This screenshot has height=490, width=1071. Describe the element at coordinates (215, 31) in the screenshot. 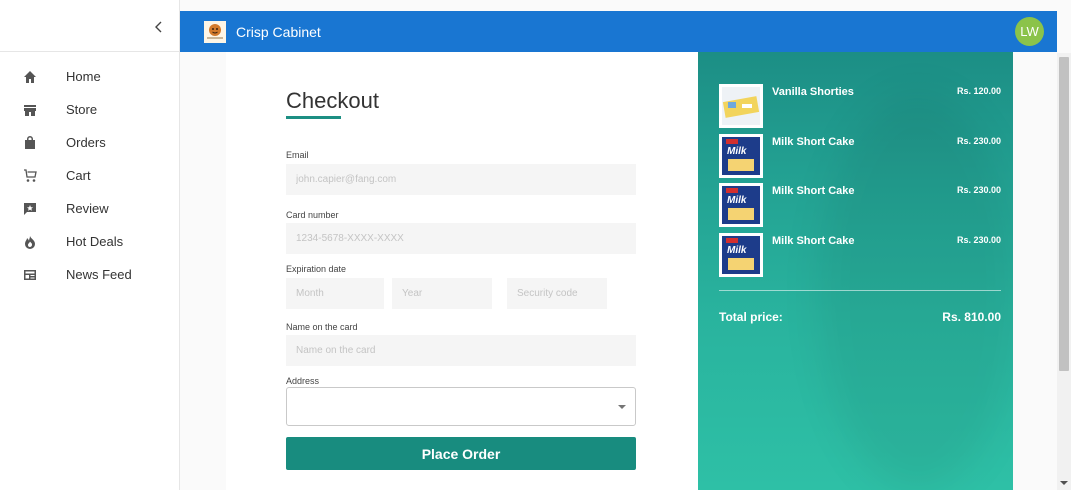

I see `logo-icon` at that location.